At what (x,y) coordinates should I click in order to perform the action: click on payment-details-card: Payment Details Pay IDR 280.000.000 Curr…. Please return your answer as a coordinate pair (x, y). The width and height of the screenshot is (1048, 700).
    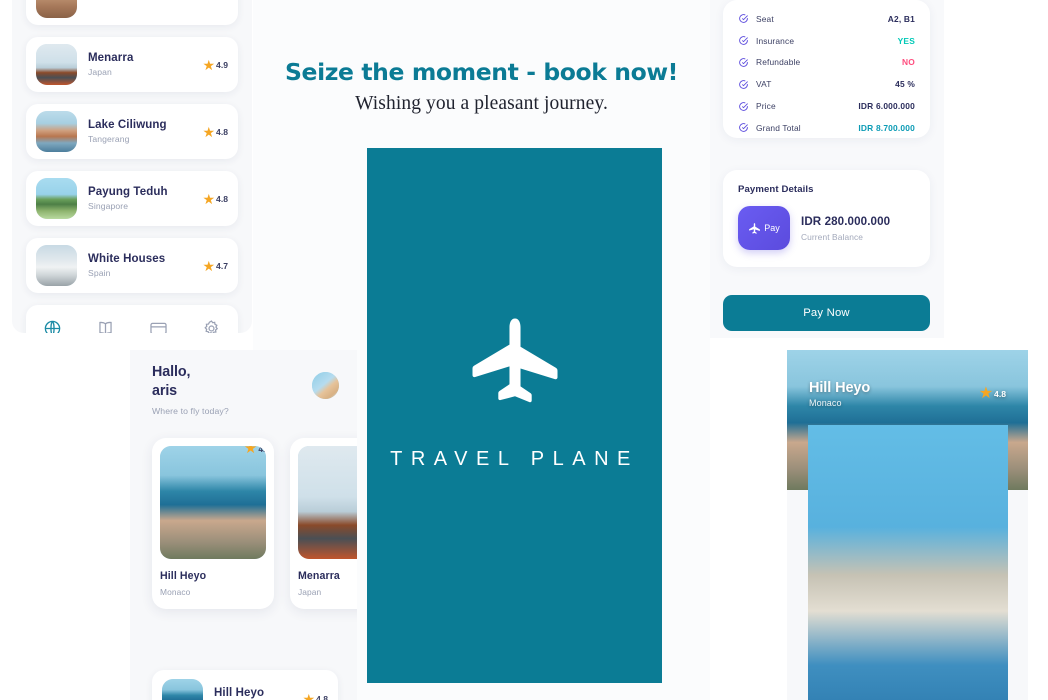
    Looking at the image, I should click on (826, 218).